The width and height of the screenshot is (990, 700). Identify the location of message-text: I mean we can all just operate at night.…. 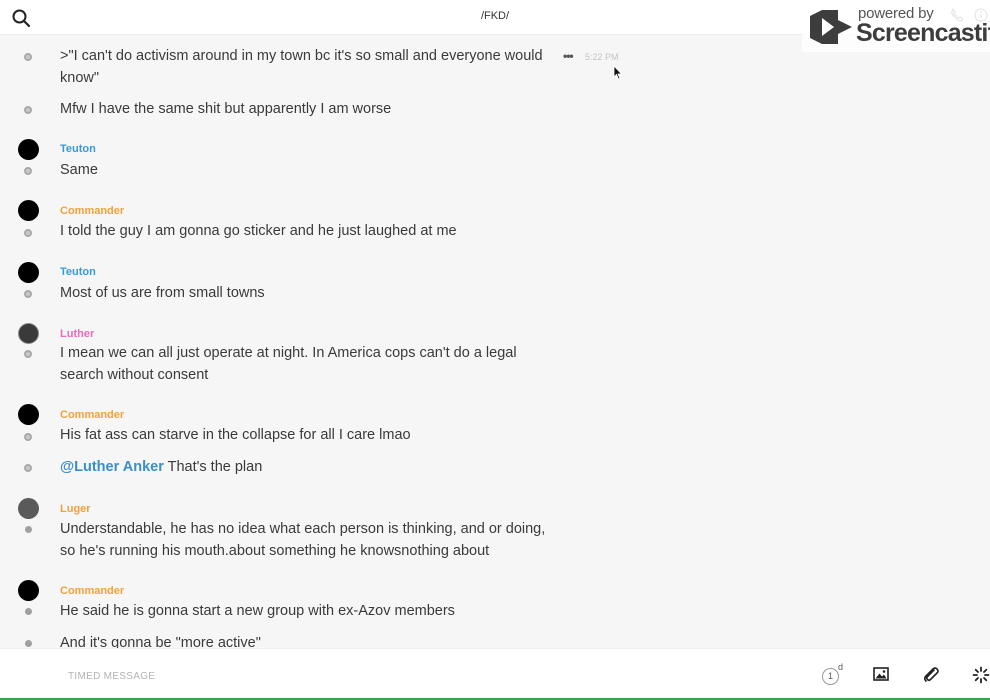
(288, 364).